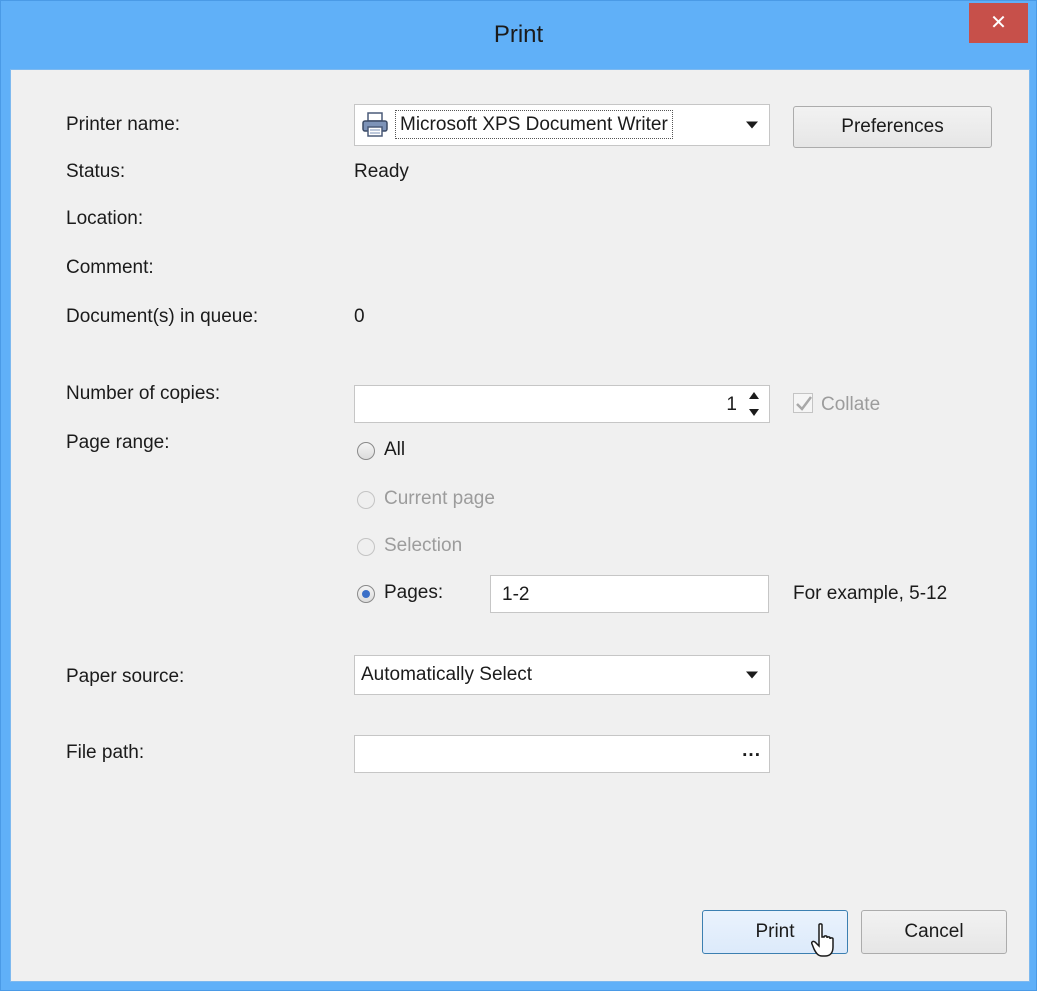  I want to click on radio-selection, so click(366, 547).